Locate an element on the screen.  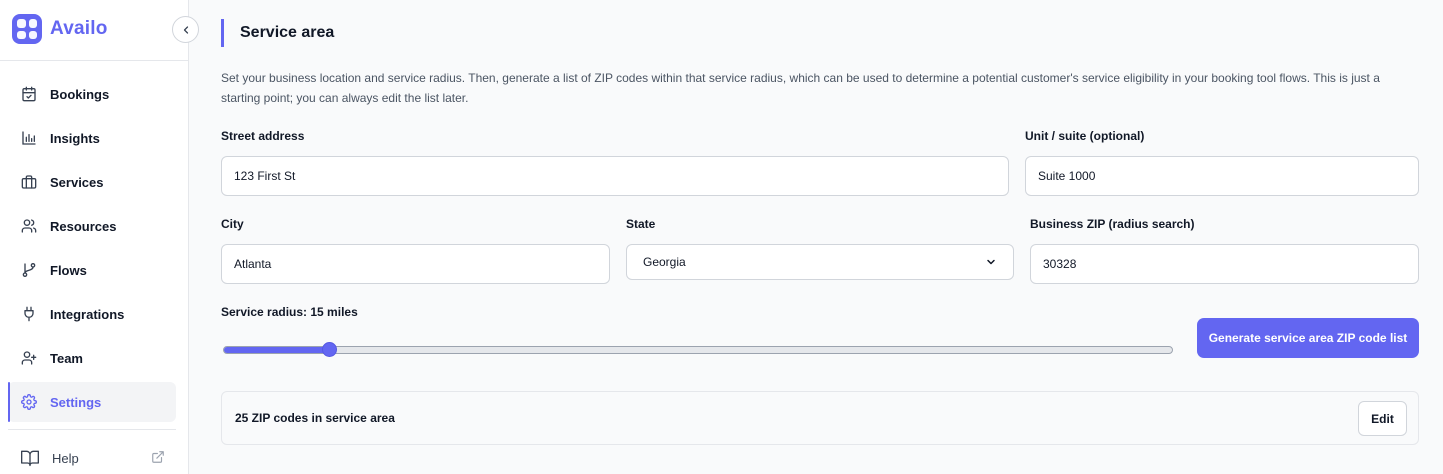
state-select: Georgia is located at coordinates (820, 262).